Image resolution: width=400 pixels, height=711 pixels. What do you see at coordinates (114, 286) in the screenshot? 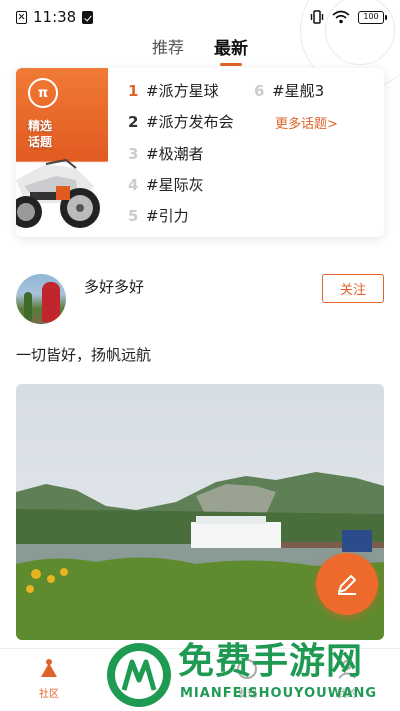
I see `post-username: 多好多好` at bounding box center [114, 286].